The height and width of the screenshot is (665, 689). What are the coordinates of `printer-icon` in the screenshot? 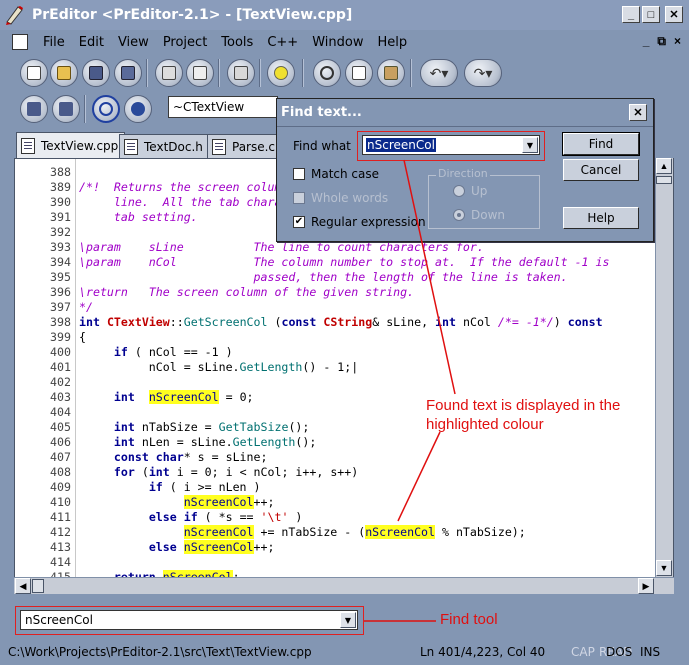 It's located at (169, 73).